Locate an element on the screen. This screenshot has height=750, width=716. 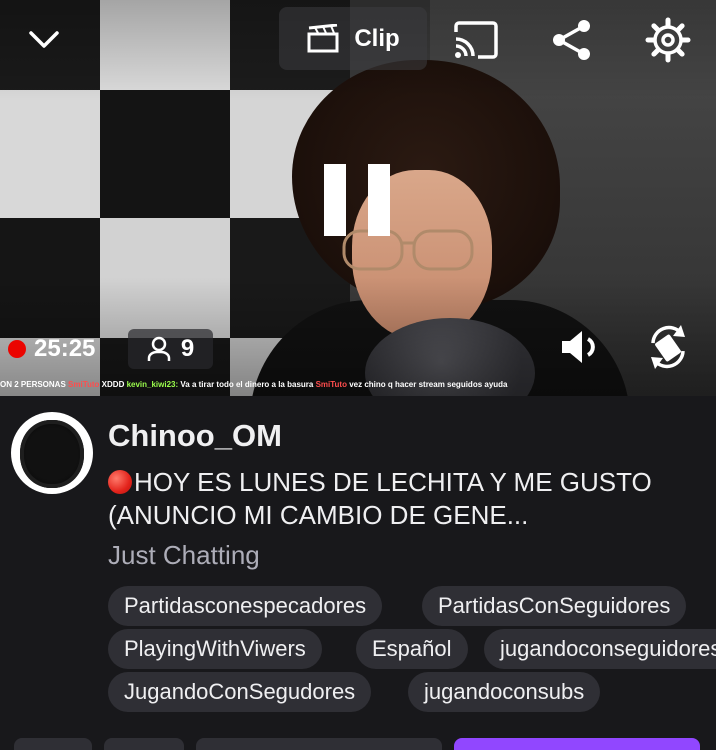
volume-icon is located at coordinates (578, 347).